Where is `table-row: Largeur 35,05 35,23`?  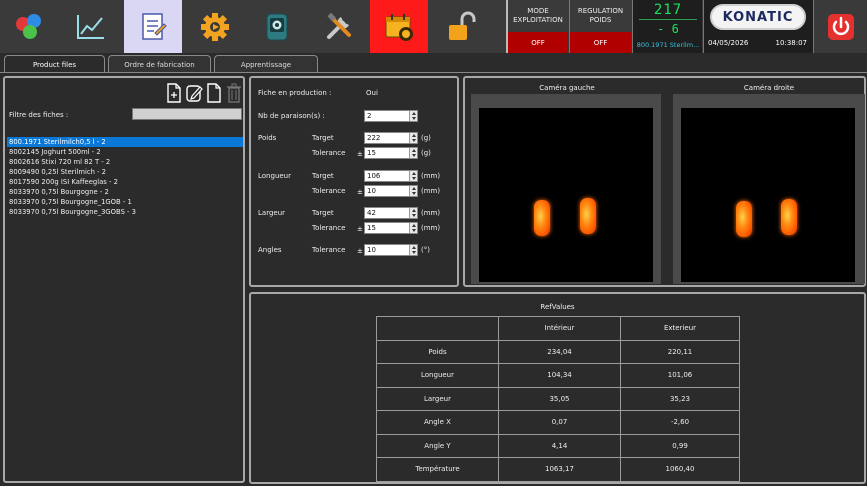
table-row: Largeur 35,05 35,23 is located at coordinates (558, 398).